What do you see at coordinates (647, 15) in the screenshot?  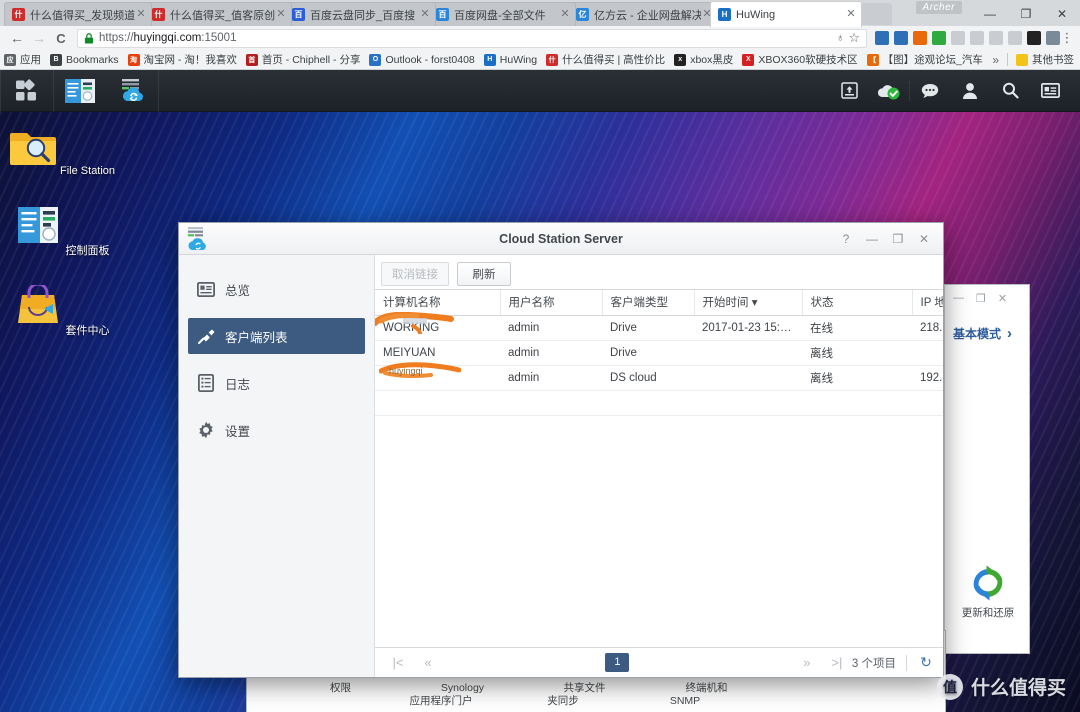 I see `browser-tab-label: 亿方云 - 企业网盘解决` at bounding box center [647, 15].